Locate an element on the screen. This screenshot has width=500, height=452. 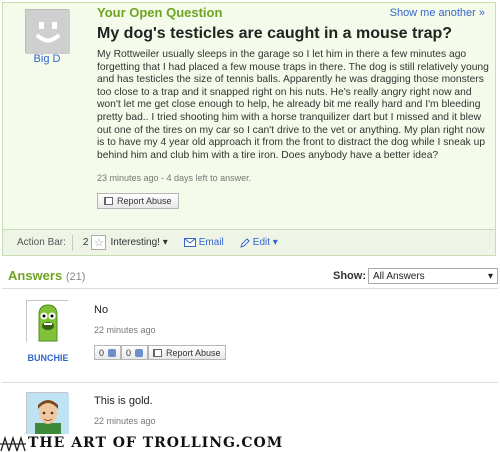
answerer-name: BUNCHIE is located at coordinates (48, 358).